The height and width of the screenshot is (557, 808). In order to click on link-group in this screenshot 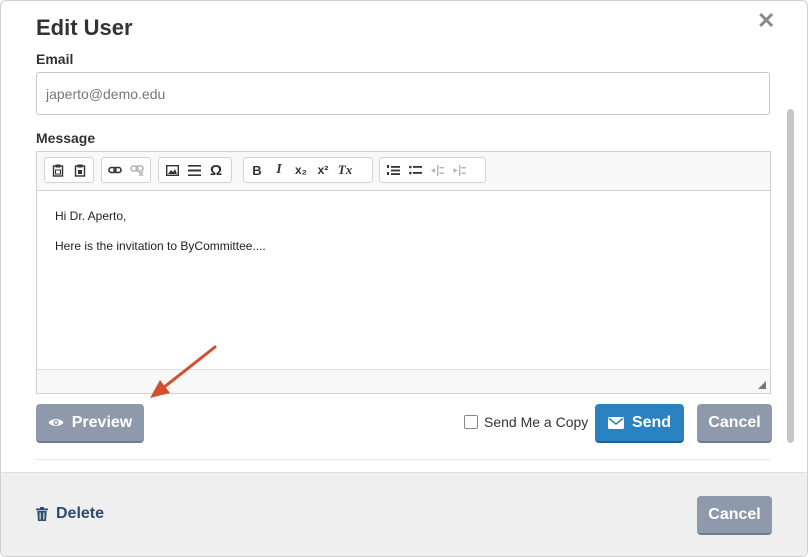, I will do `click(126, 170)`.